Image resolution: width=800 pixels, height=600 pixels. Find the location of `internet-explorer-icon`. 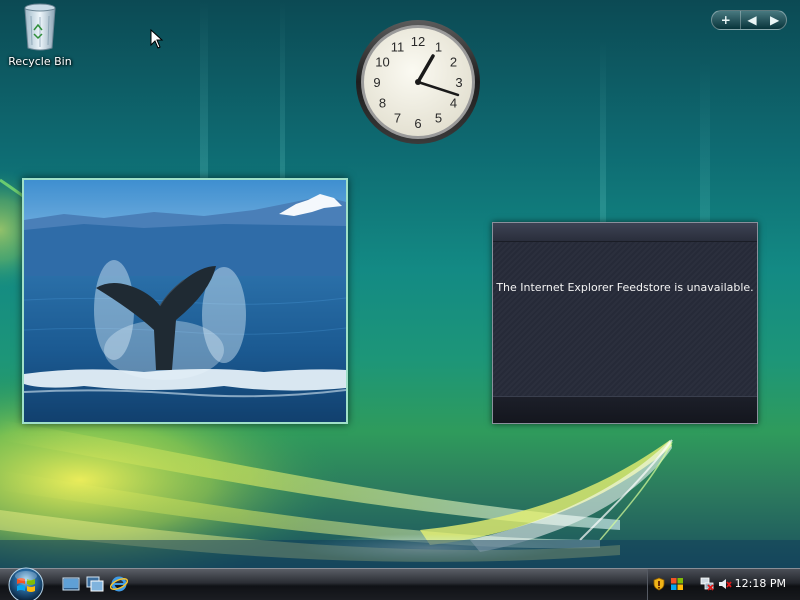

internet-explorer-icon is located at coordinates (119, 584).